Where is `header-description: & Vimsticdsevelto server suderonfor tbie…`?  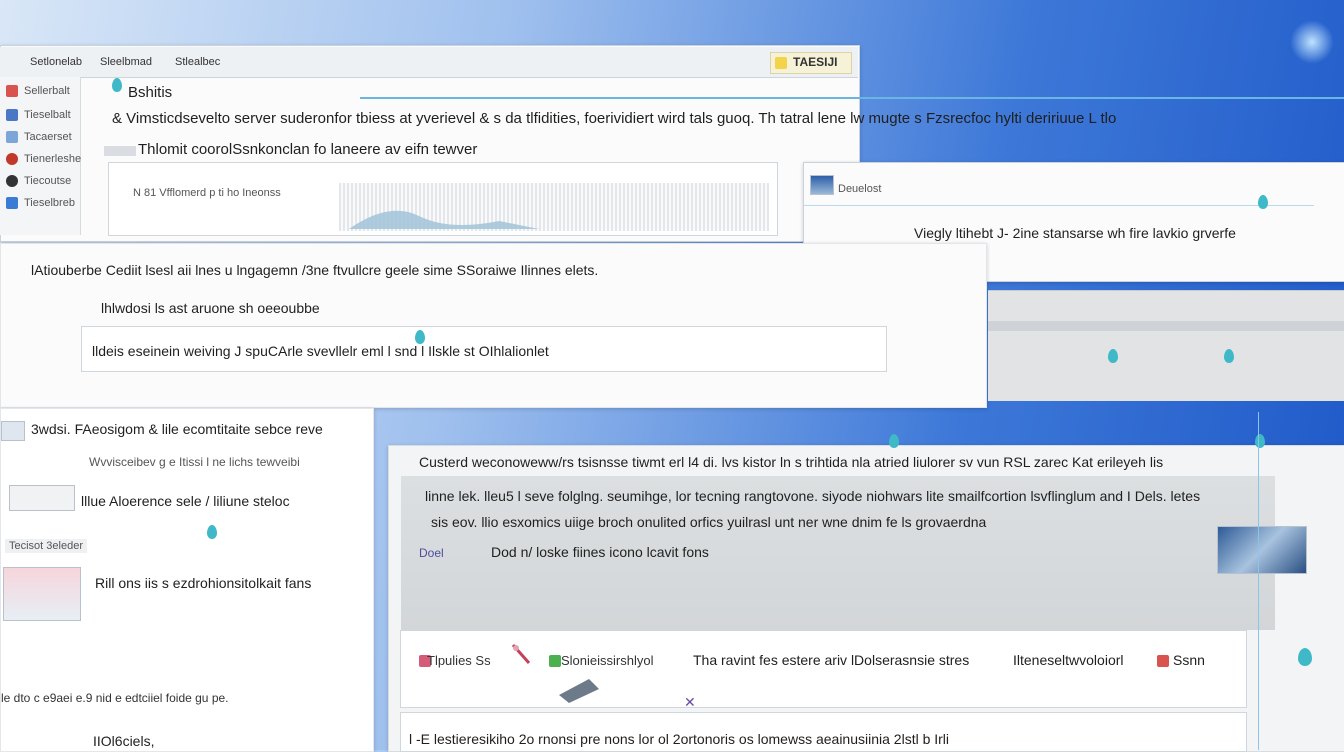
header-description: & Vimsticdsevelto server suderonfor tbie… is located at coordinates (614, 118).